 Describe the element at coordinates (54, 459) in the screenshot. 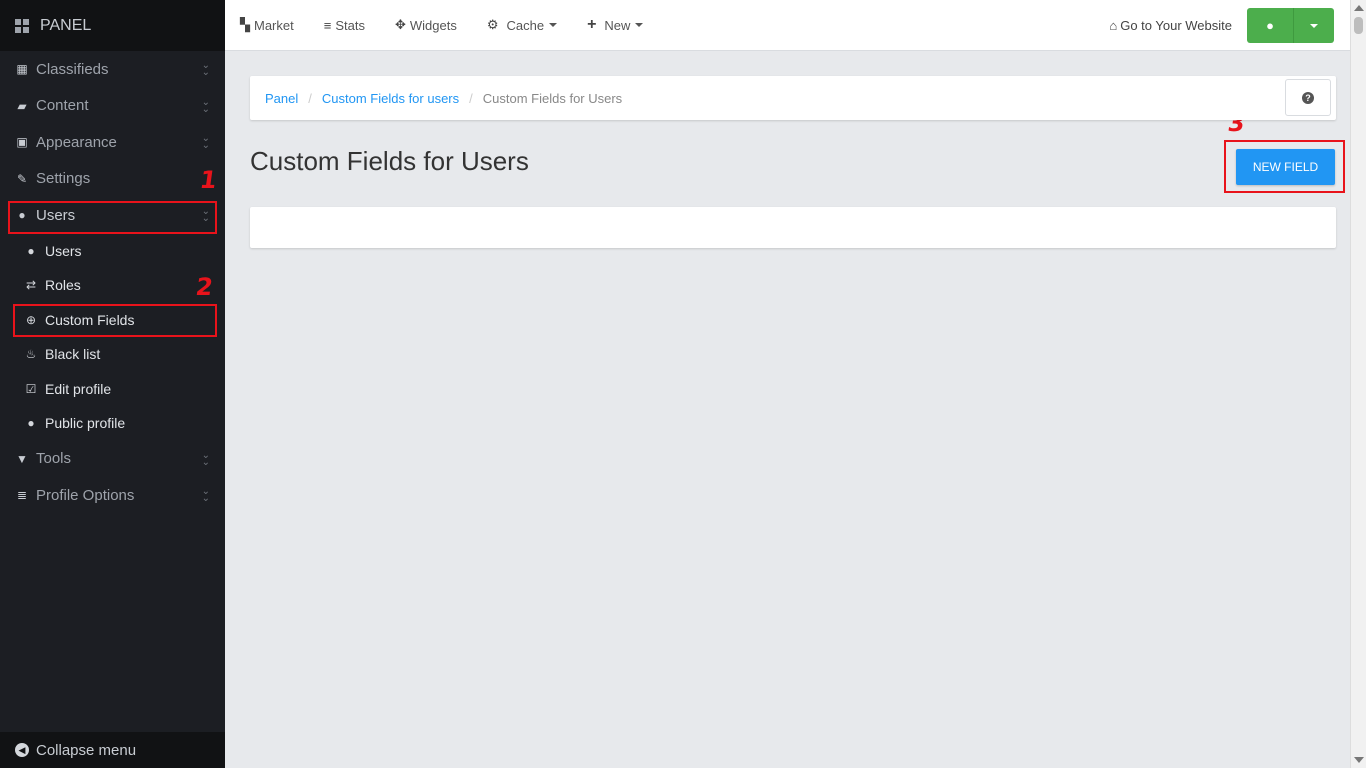

I see `sidebar-item-label: Tools` at that location.